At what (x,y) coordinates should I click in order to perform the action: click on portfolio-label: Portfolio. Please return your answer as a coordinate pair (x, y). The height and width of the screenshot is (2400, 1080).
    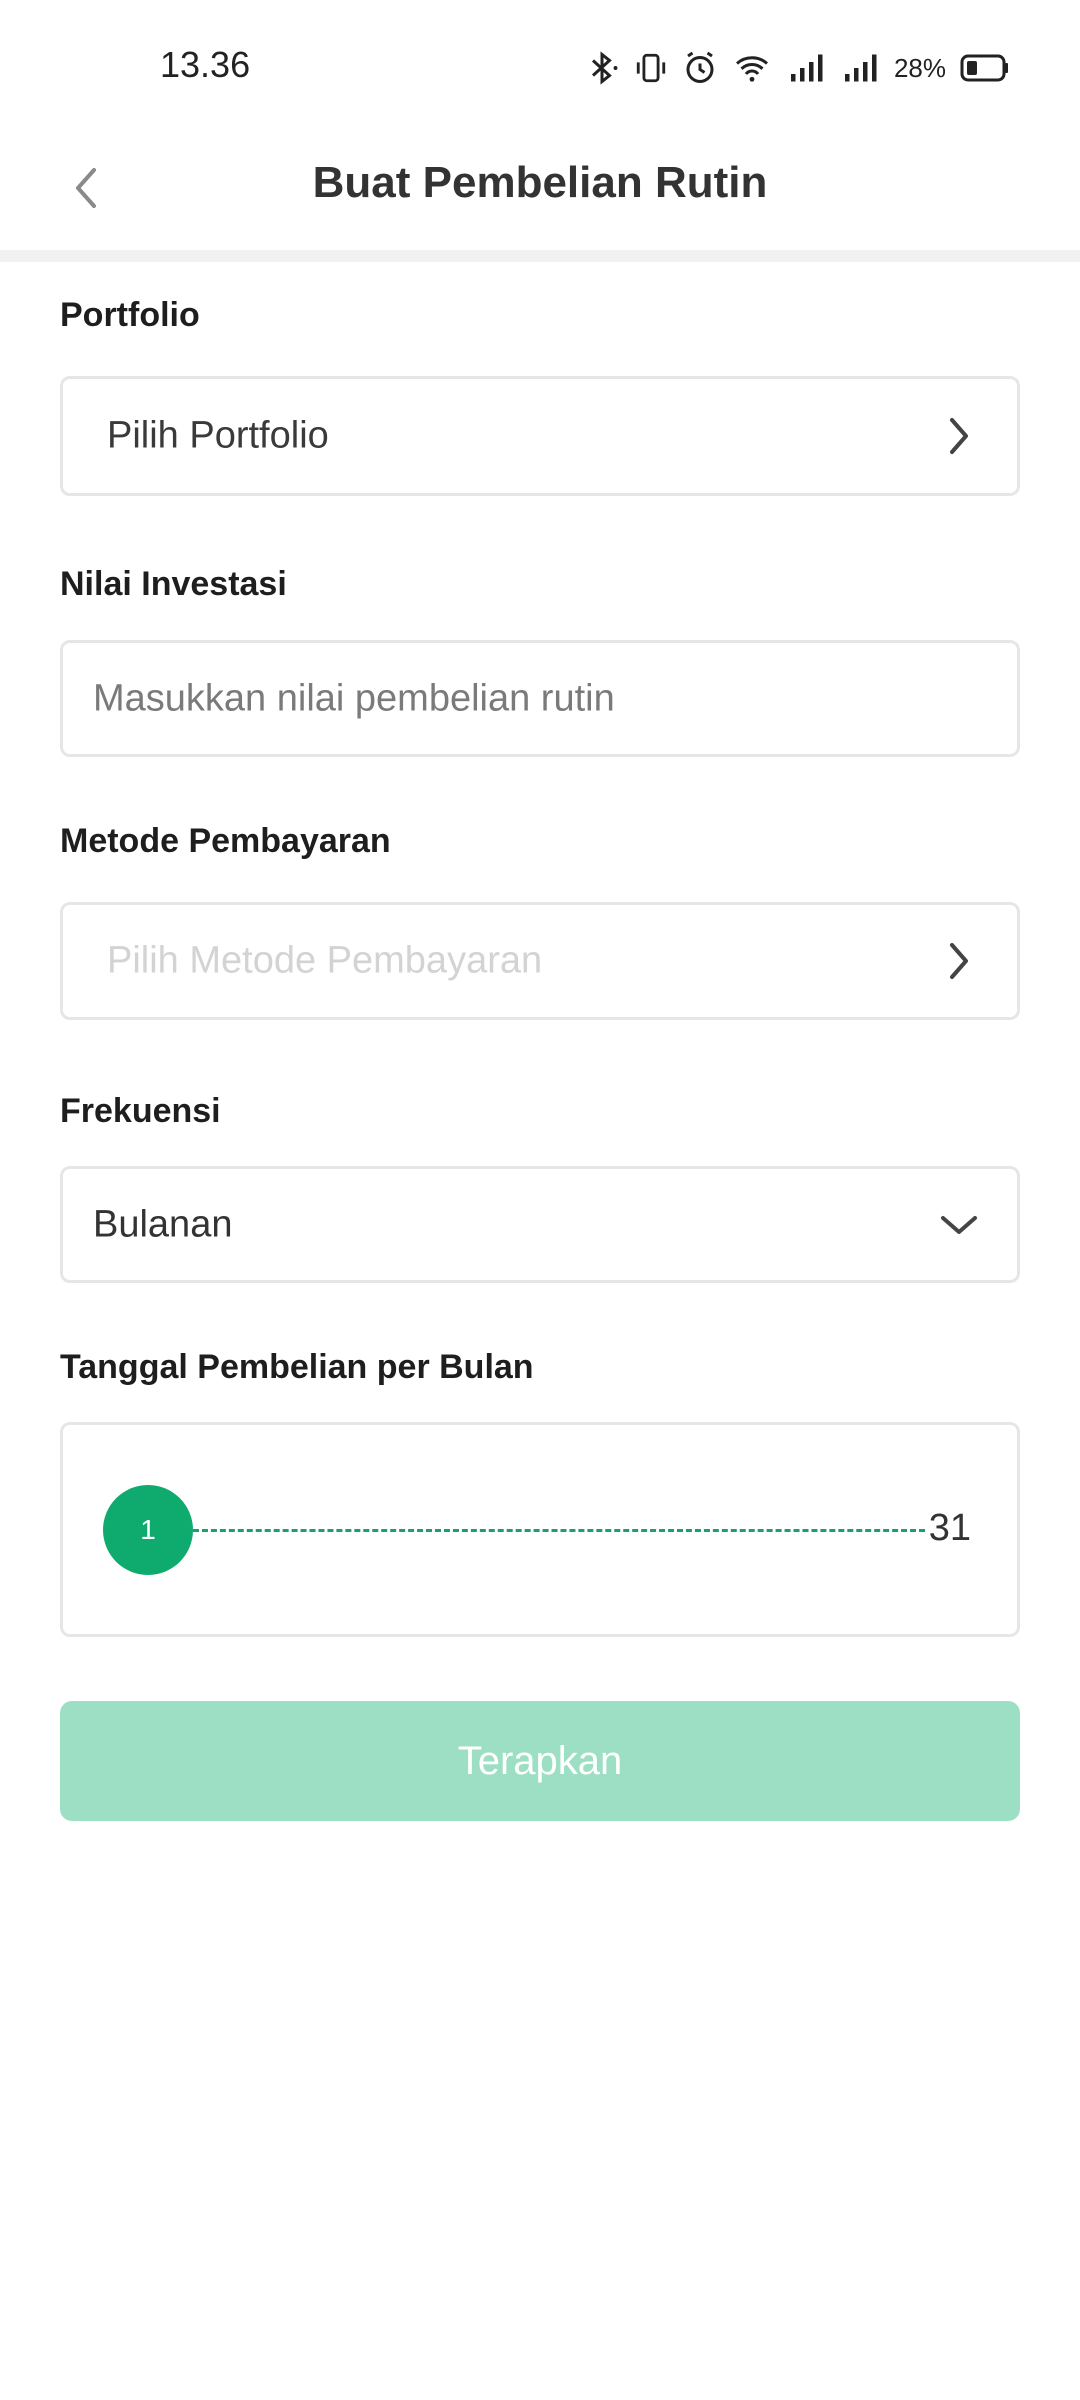
    Looking at the image, I should click on (130, 315).